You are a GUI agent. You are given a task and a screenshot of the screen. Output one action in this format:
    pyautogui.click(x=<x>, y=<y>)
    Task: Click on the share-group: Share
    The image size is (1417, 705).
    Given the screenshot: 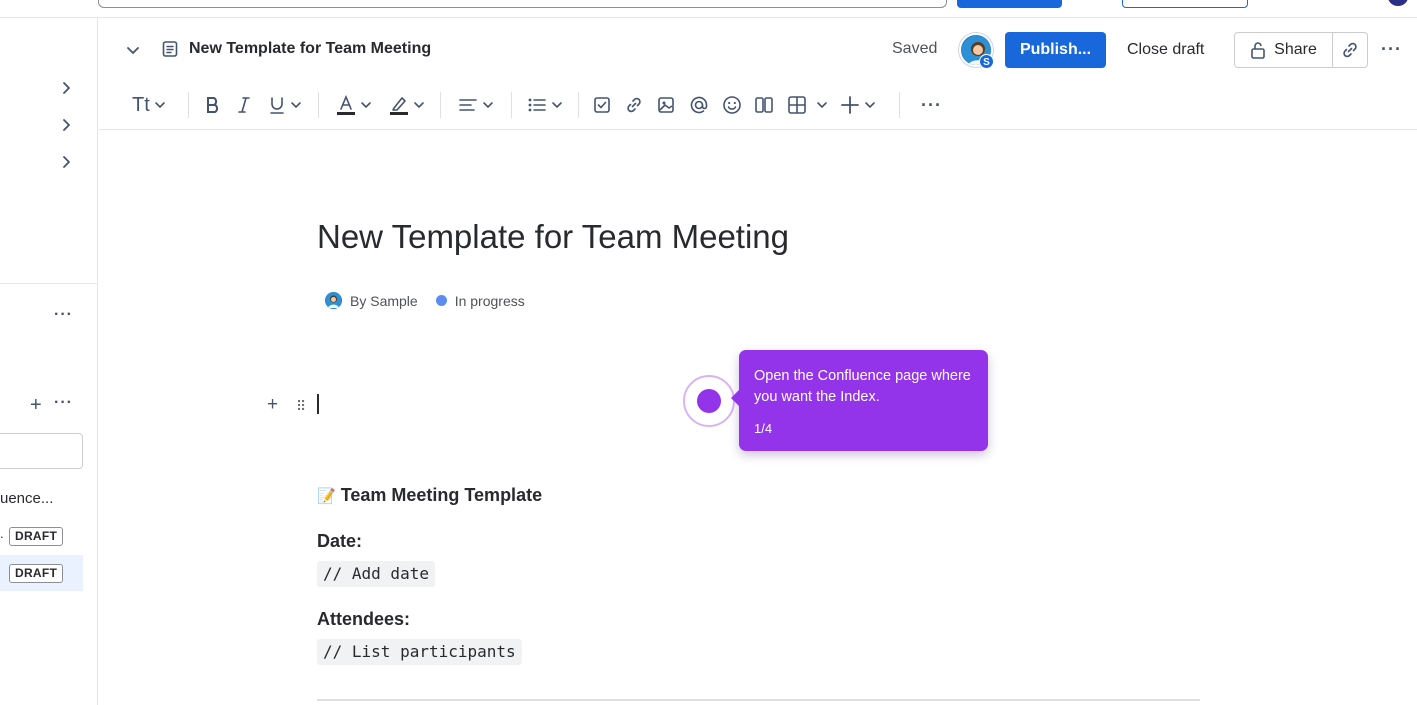 What is the action you would take?
    pyautogui.click(x=1301, y=50)
    